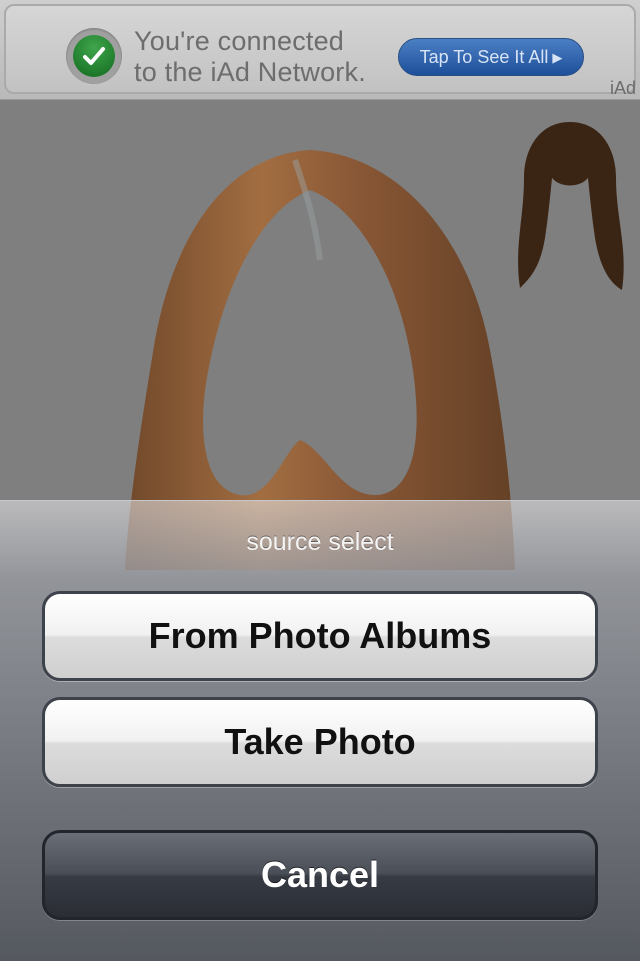  Describe the element at coordinates (320, 742) in the screenshot. I see `take-photo-button: Take Photo` at that location.